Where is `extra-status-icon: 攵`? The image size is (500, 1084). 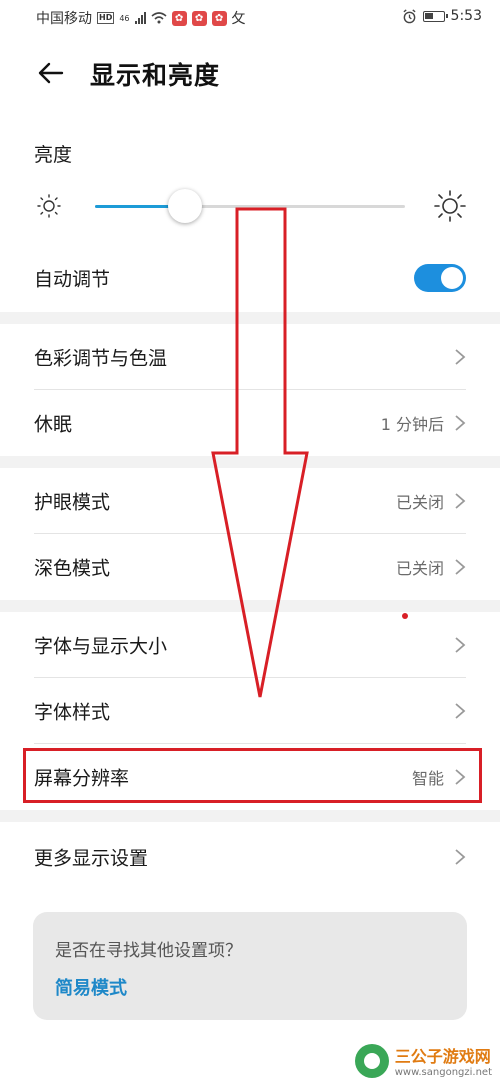 extra-status-icon: 攵 is located at coordinates (238, 19).